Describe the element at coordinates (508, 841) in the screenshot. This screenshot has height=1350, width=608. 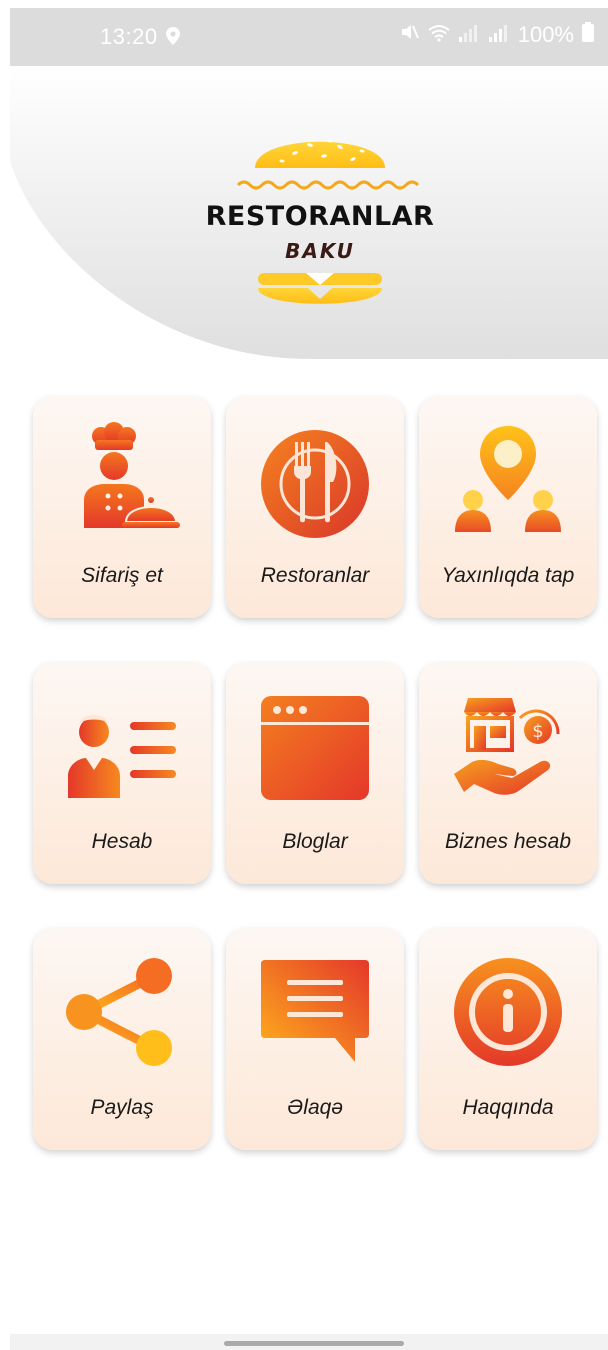
I see `menu-tile-label: Biznes hesab` at that location.